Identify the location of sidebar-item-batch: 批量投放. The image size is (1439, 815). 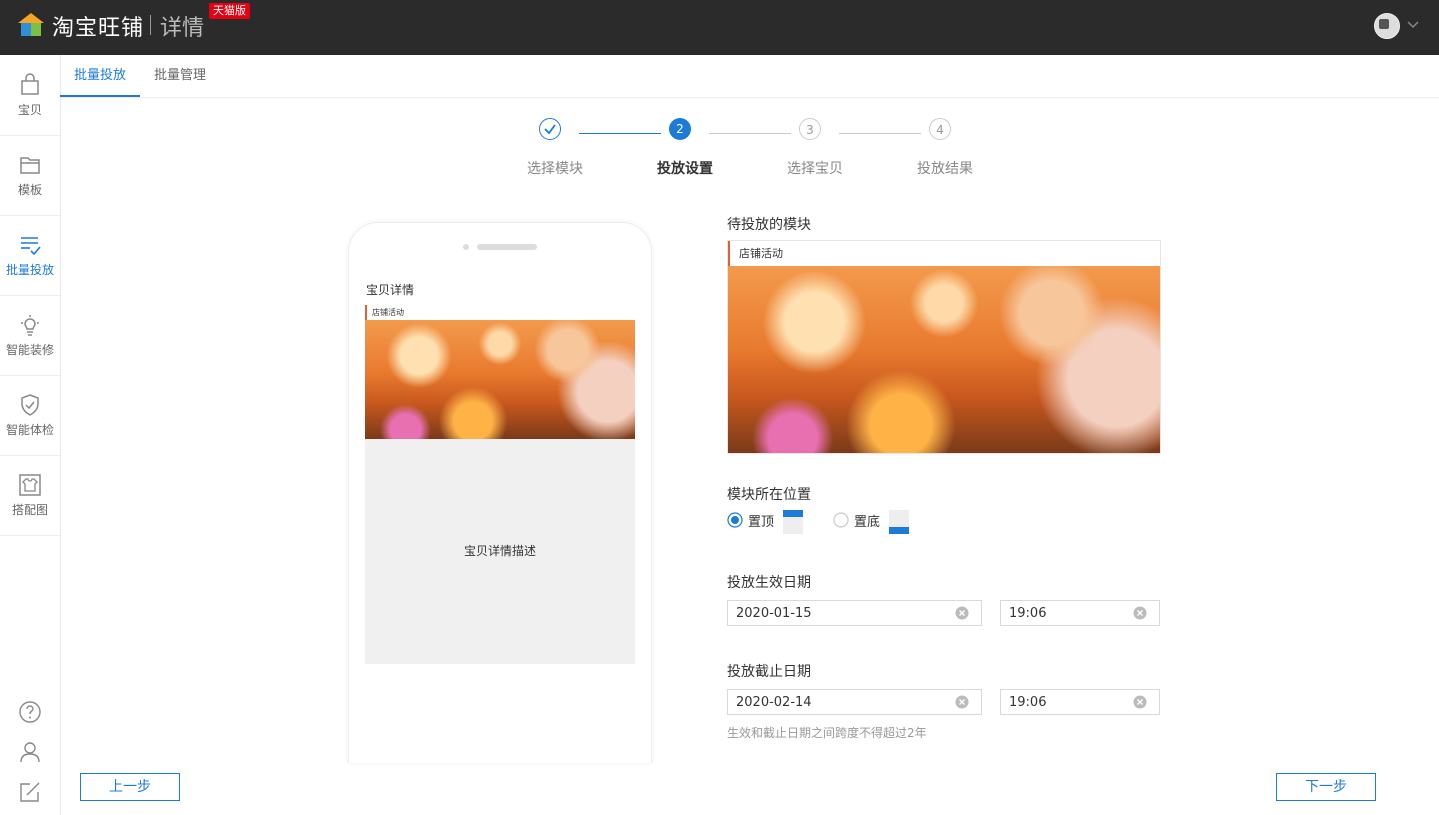
(30, 255).